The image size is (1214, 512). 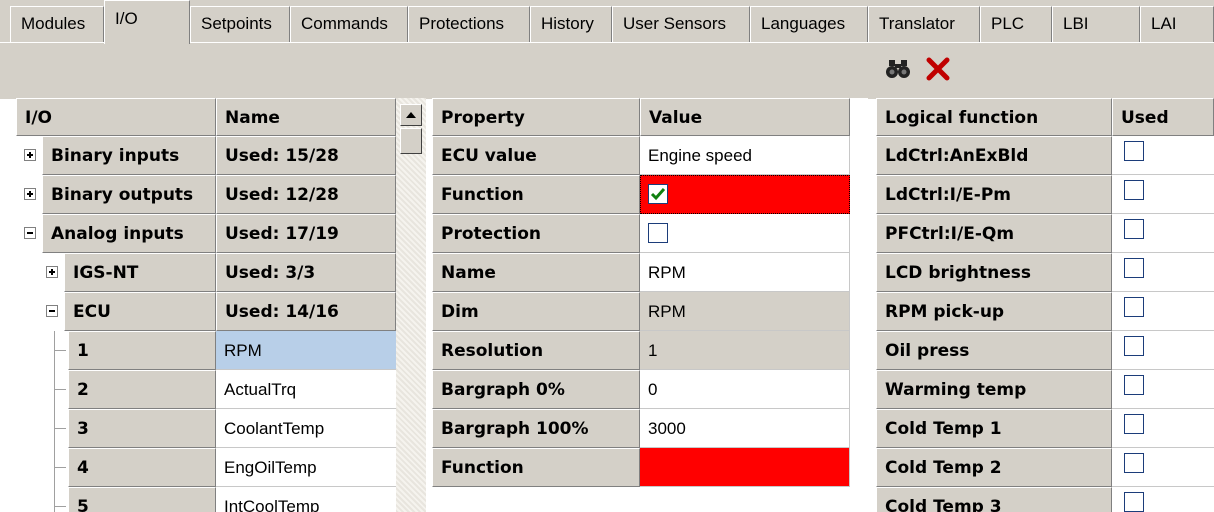 What do you see at coordinates (809, 24) in the screenshot?
I see `tab-languages: Languages` at bounding box center [809, 24].